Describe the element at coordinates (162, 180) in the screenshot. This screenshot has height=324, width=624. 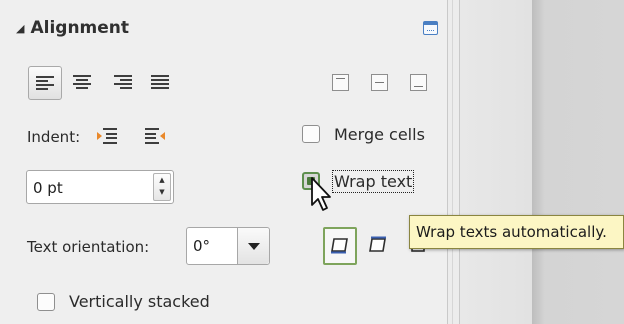
I see `spin-up-icon: ▲` at that location.